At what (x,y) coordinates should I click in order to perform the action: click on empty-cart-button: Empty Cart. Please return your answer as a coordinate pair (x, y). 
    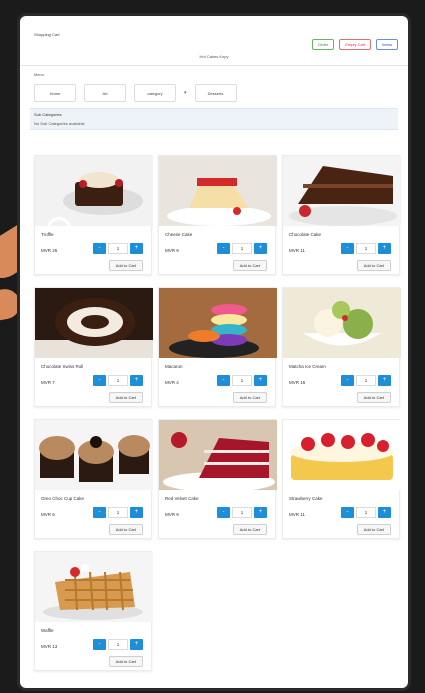
    Looking at the image, I should click on (355, 44).